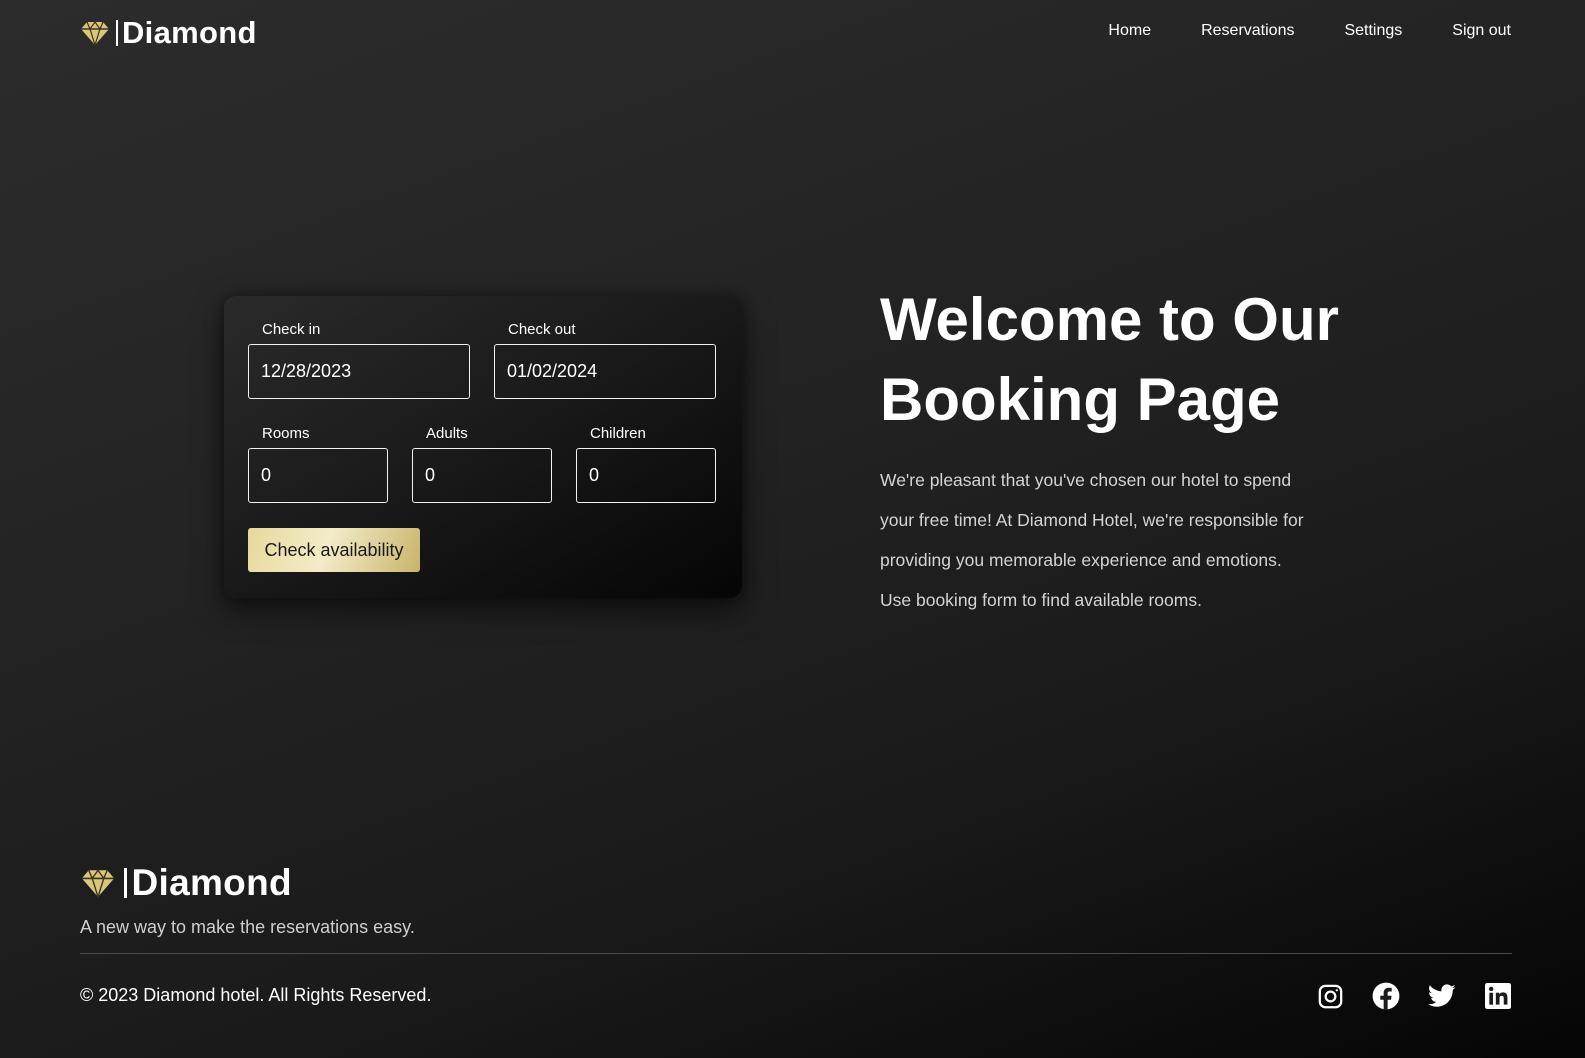 Image resolution: width=1585 pixels, height=1058 pixels. Describe the element at coordinates (211, 882) in the screenshot. I see `footer-brand-name: Diamond` at that location.